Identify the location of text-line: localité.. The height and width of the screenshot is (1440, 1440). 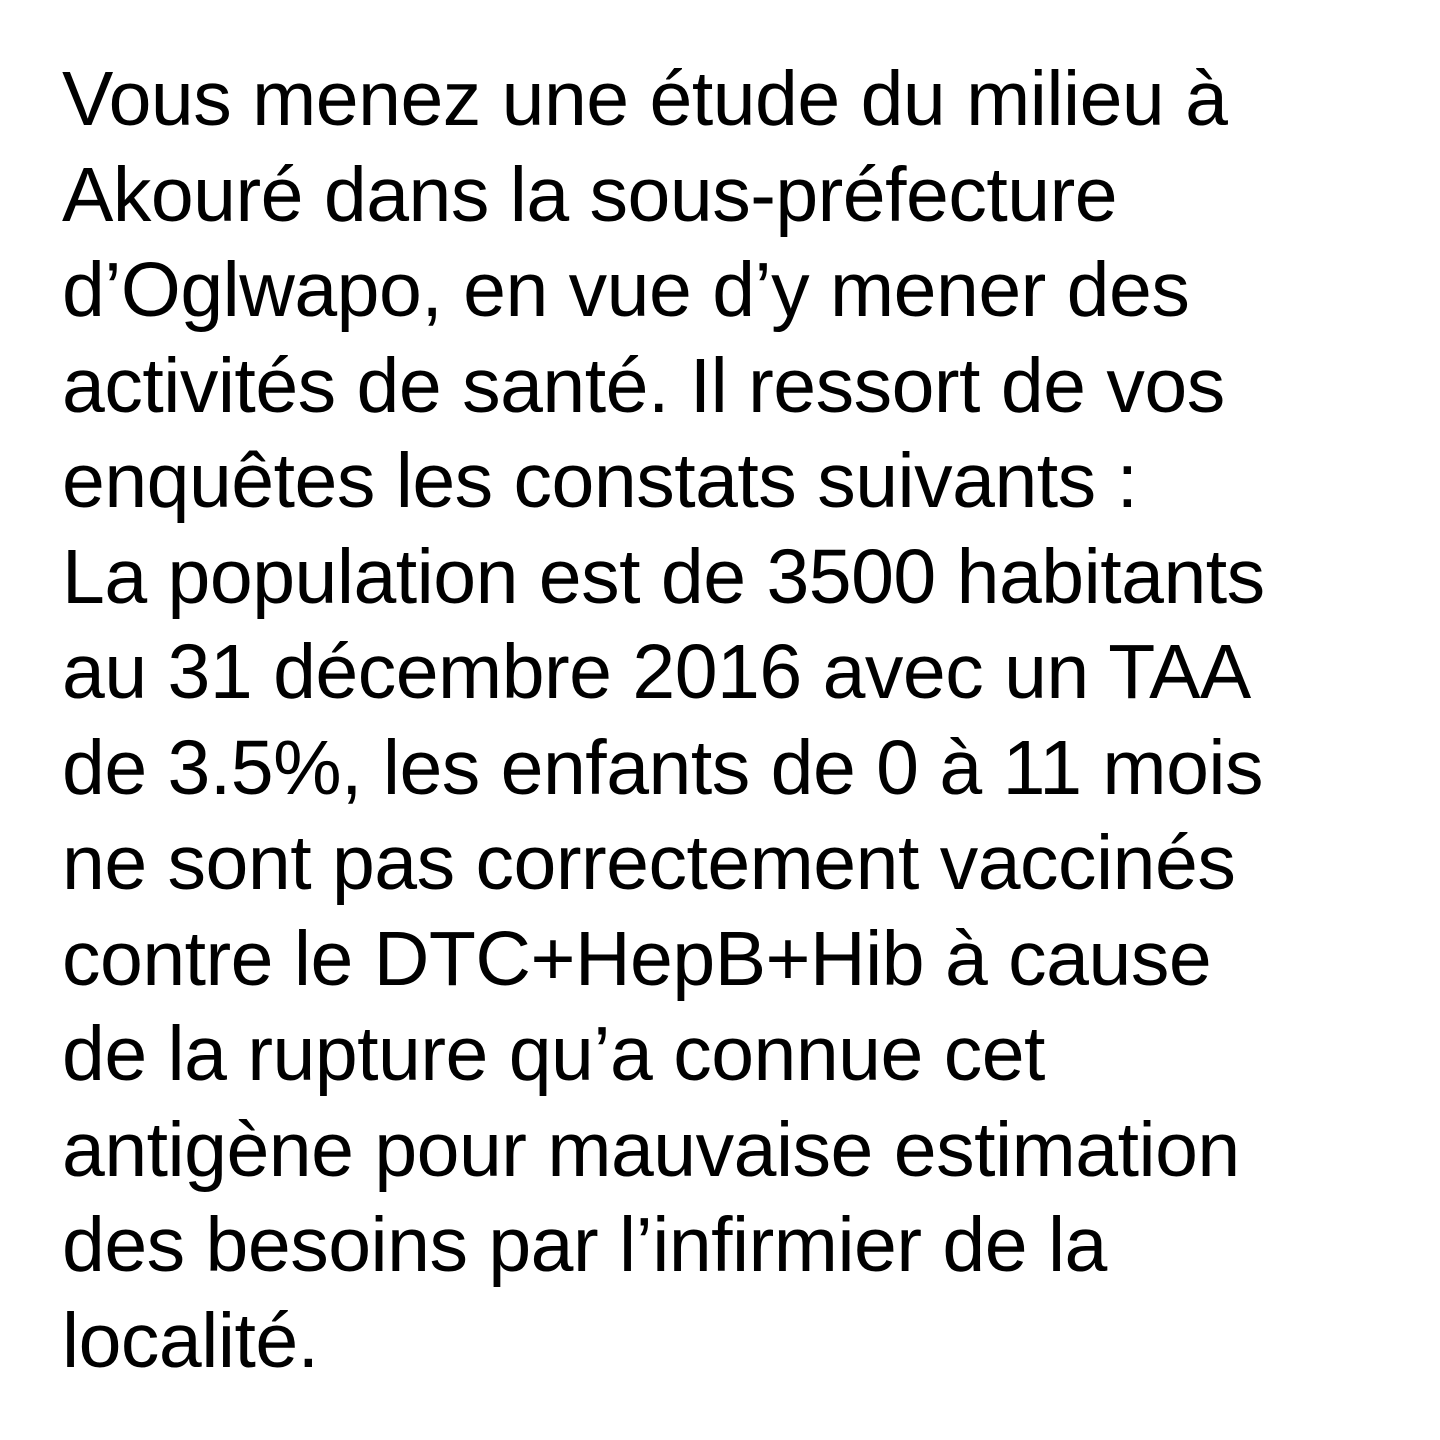
(190, 1340).